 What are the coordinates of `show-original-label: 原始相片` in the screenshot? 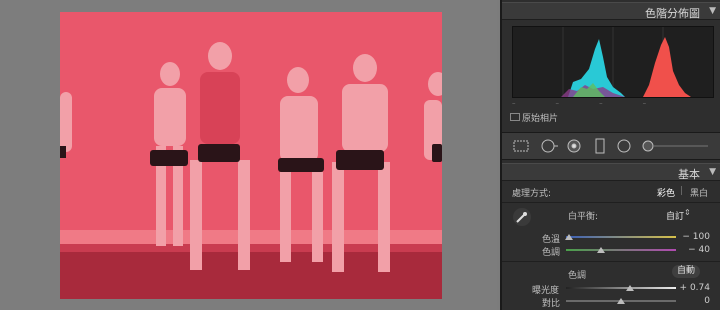 It's located at (540, 119).